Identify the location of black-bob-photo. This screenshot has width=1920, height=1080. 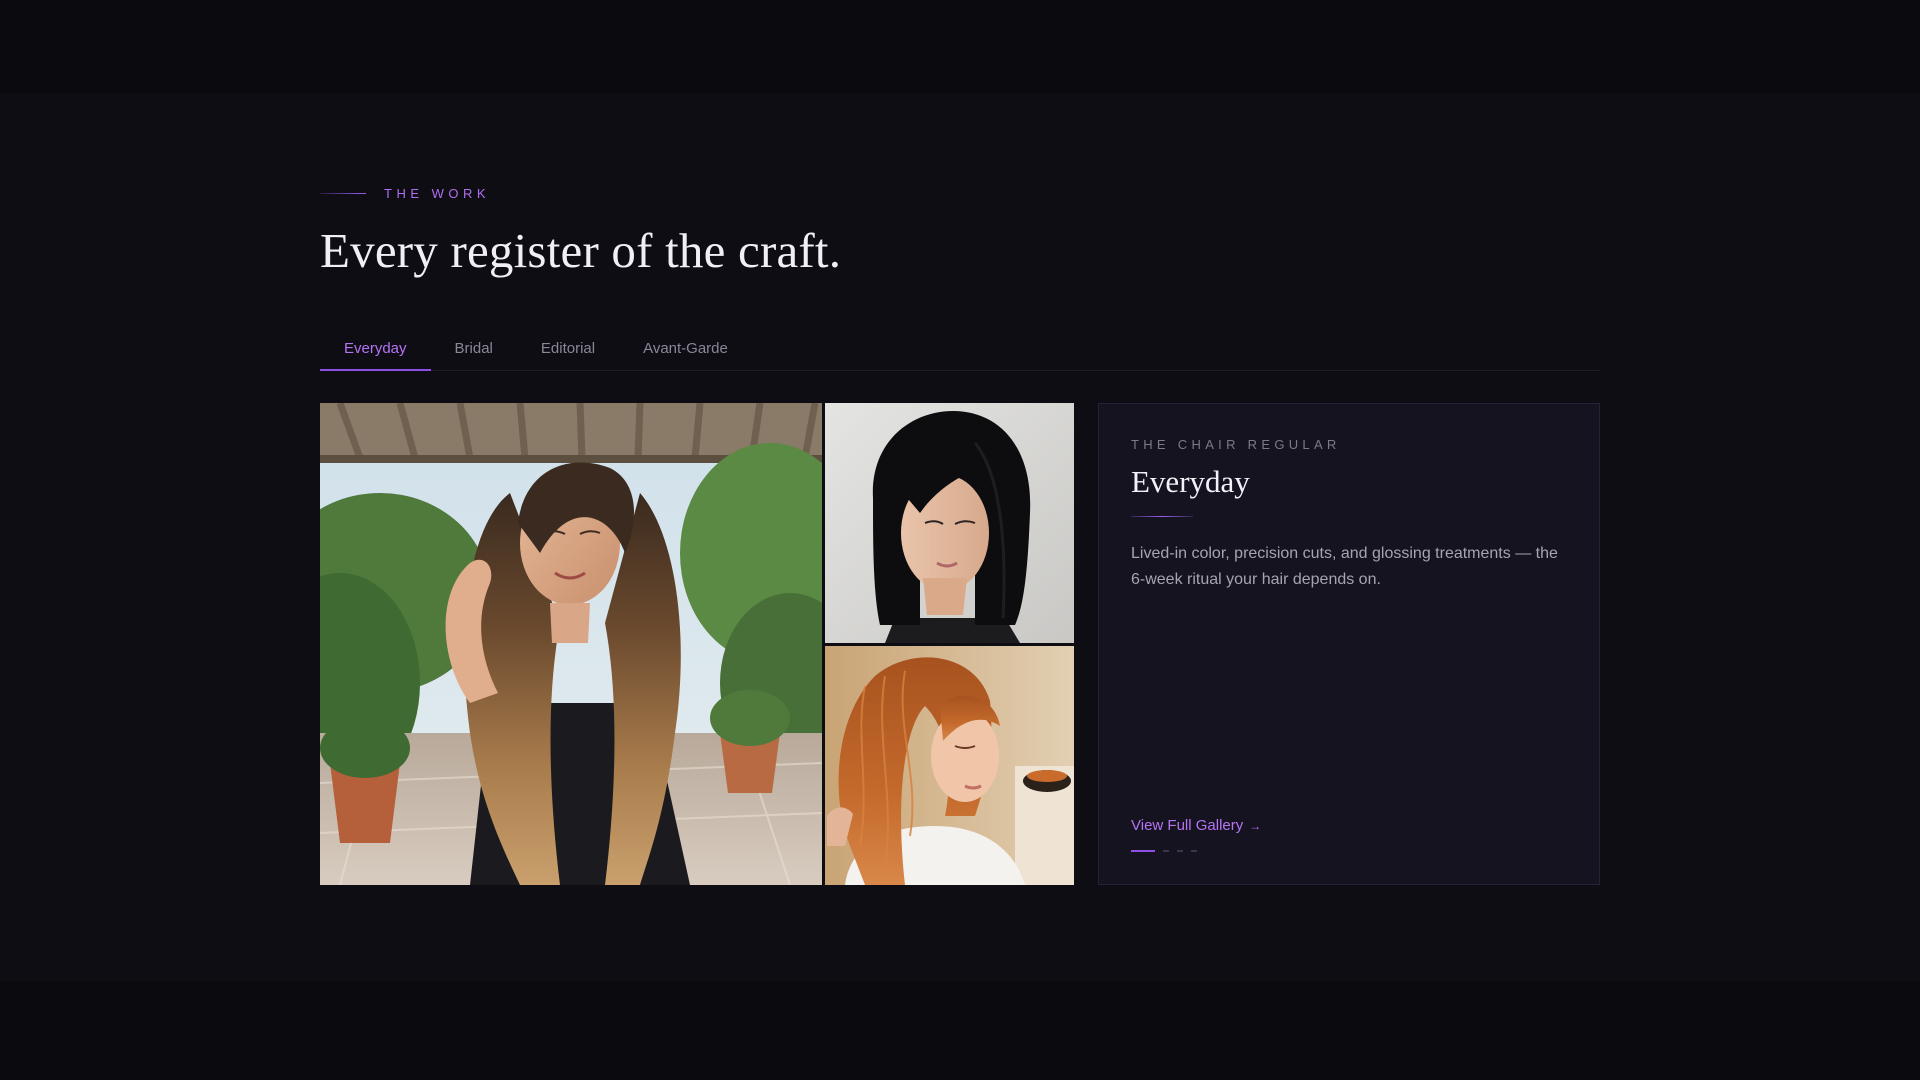
(949, 523).